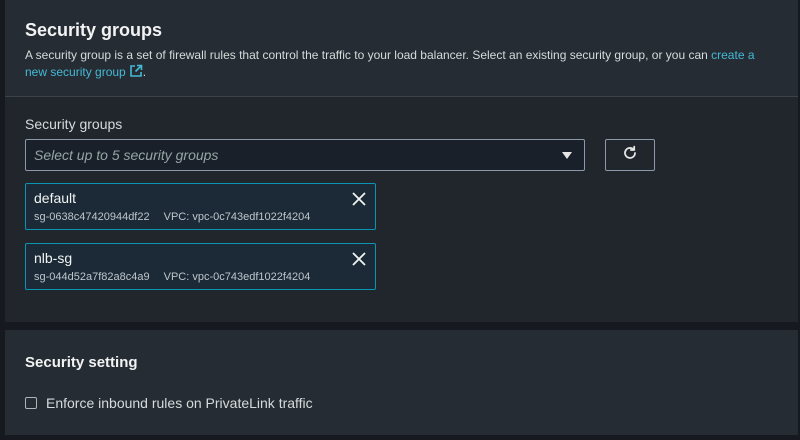 The width and height of the screenshot is (800, 440). I want to click on external-link-icon, so click(136, 73).